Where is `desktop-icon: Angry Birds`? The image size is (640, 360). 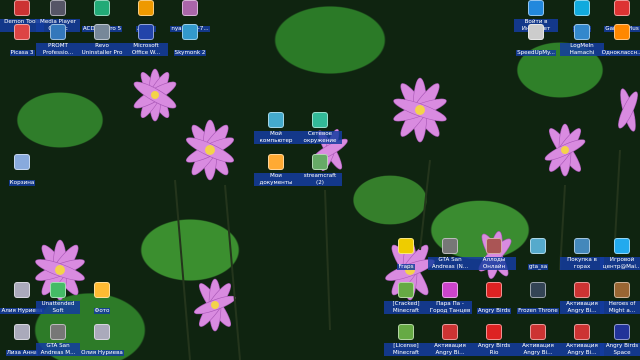 desktop-icon: Angry Birds is located at coordinates (494, 300).